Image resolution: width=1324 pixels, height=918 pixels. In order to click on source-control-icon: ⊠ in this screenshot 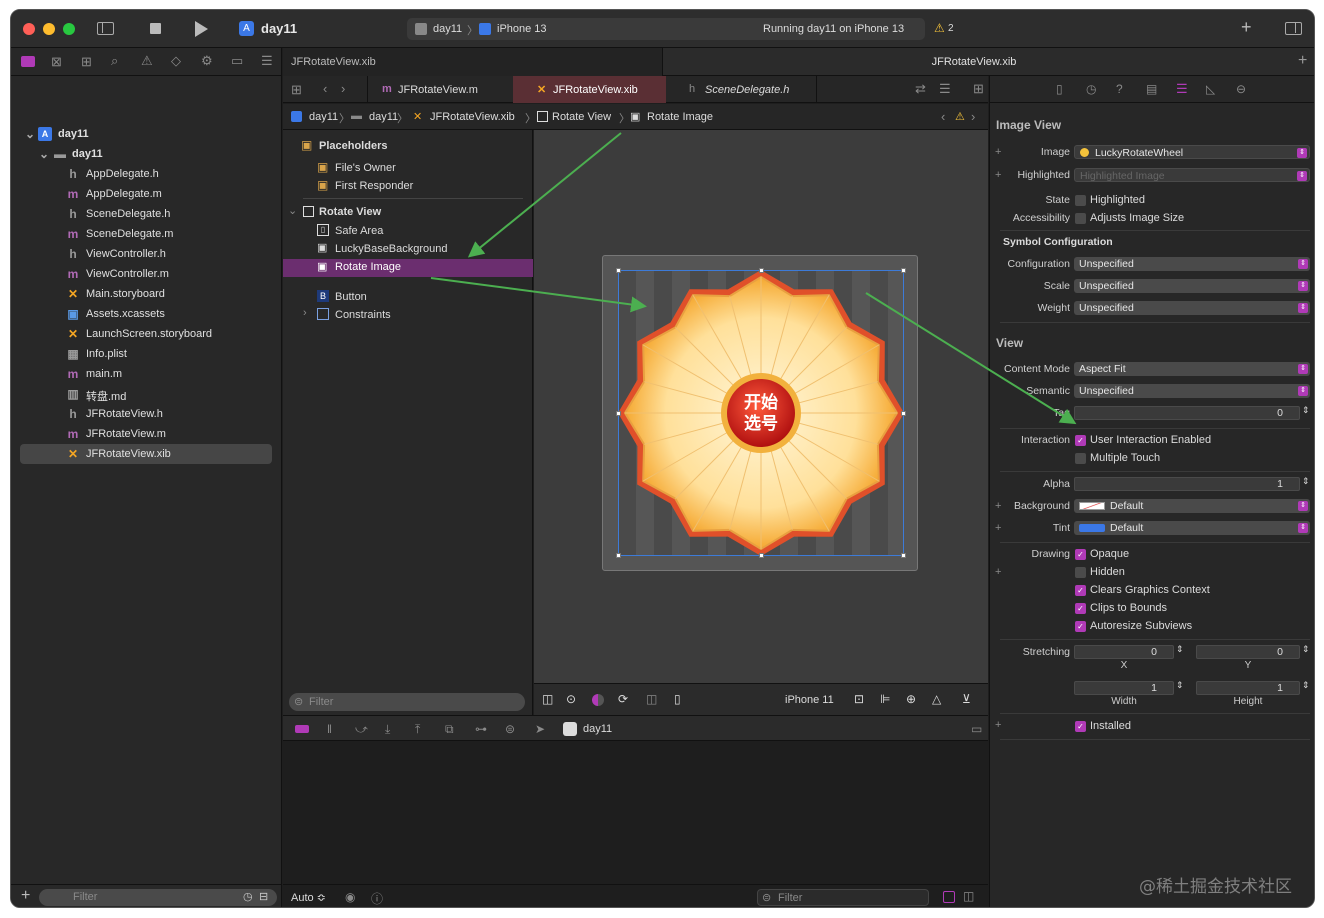, I will do `click(56, 62)`.